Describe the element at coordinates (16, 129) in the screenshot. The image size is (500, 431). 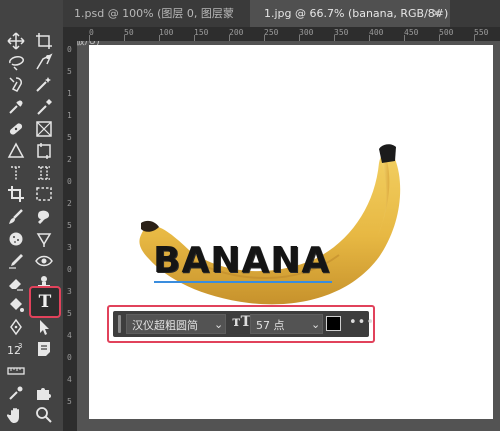
I see `spot-healing-icon` at that location.